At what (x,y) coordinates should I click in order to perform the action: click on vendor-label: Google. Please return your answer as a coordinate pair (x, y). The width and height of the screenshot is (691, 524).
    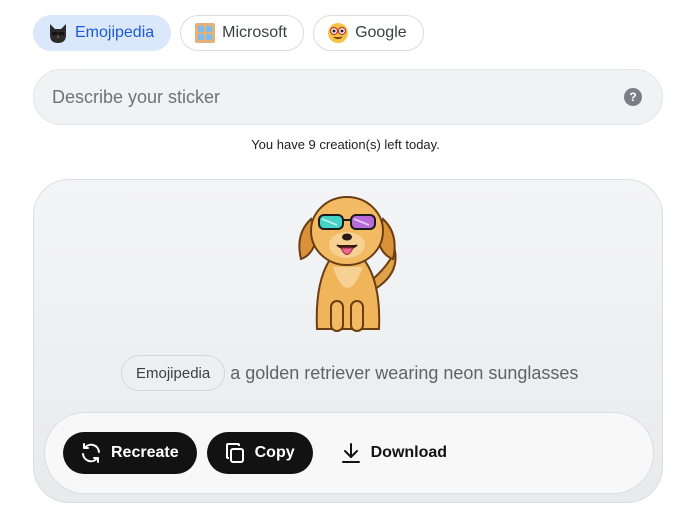
    Looking at the image, I should click on (381, 32).